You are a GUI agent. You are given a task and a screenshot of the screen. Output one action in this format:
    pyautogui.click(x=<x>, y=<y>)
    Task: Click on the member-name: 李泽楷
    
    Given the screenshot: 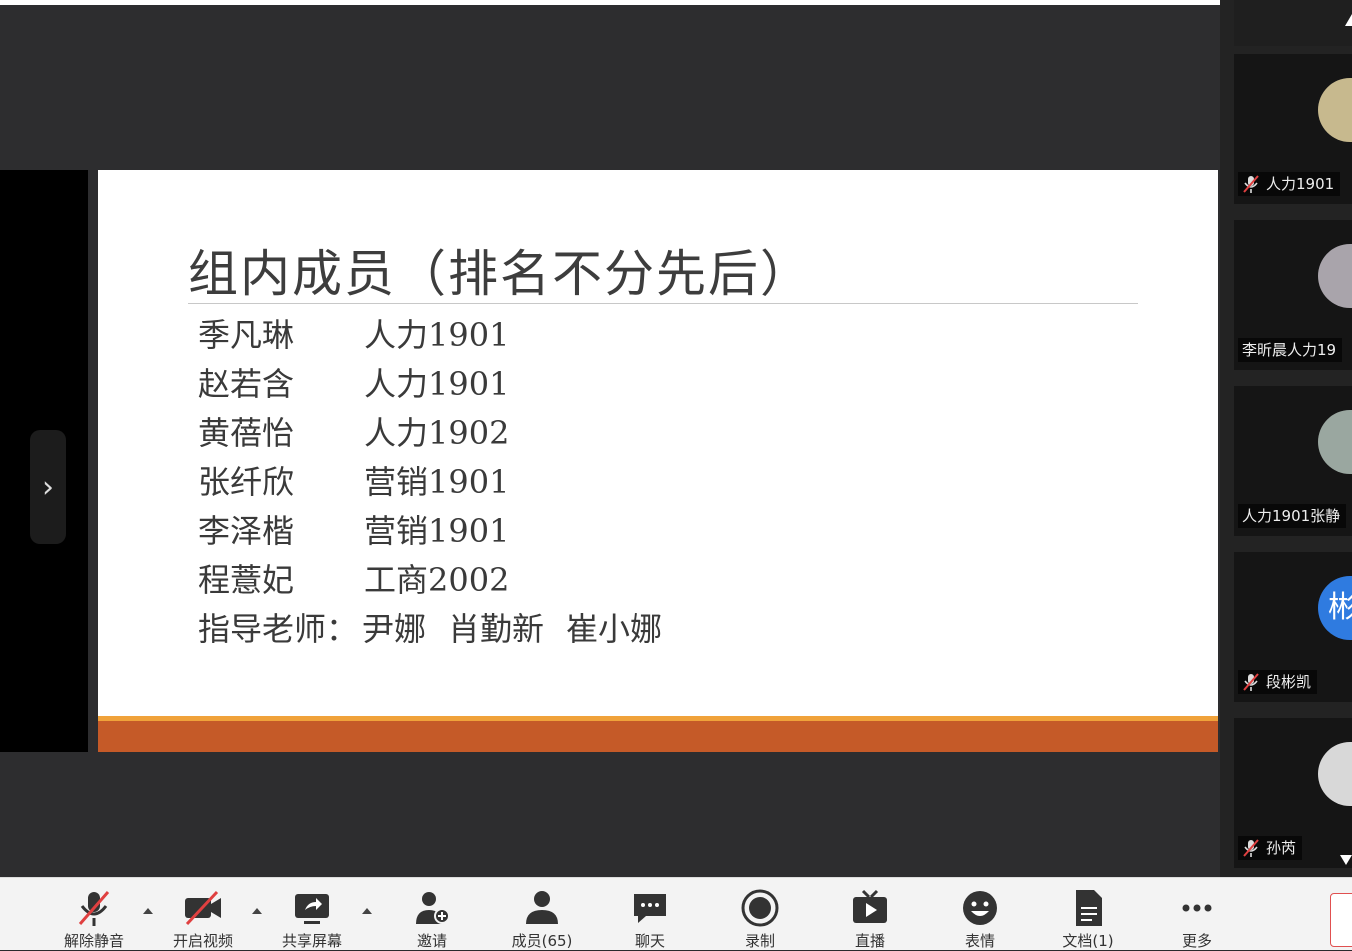 What is the action you would take?
    pyautogui.click(x=246, y=530)
    